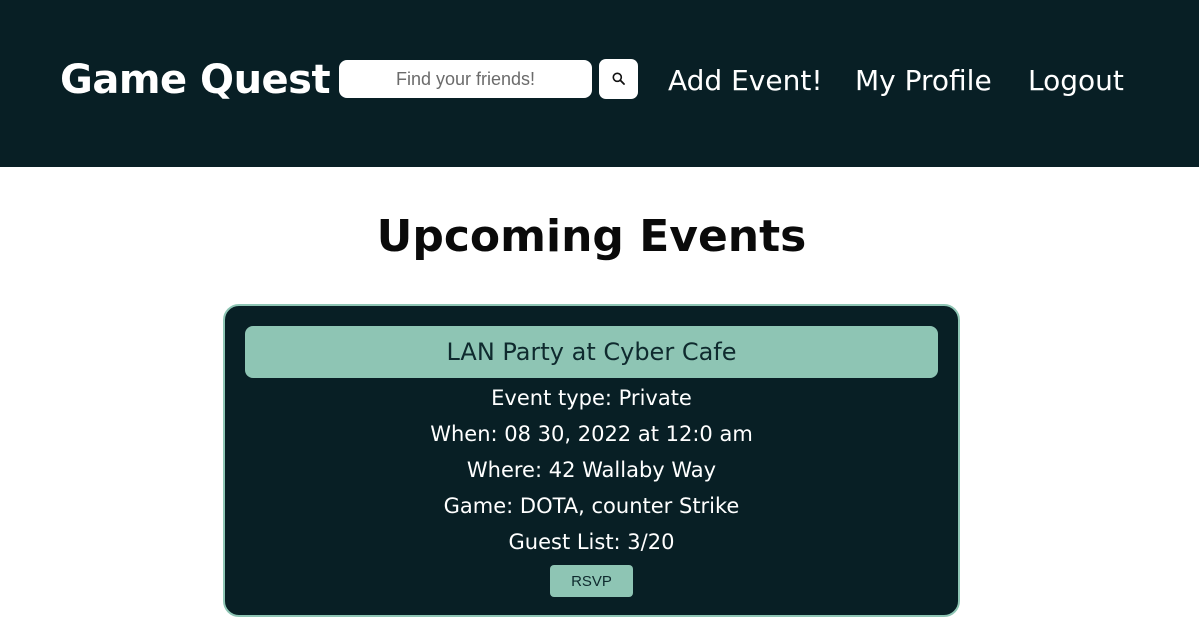  Describe the element at coordinates (591, 398) in the screenshot. I see `event-type: Event type: Private` at that location.